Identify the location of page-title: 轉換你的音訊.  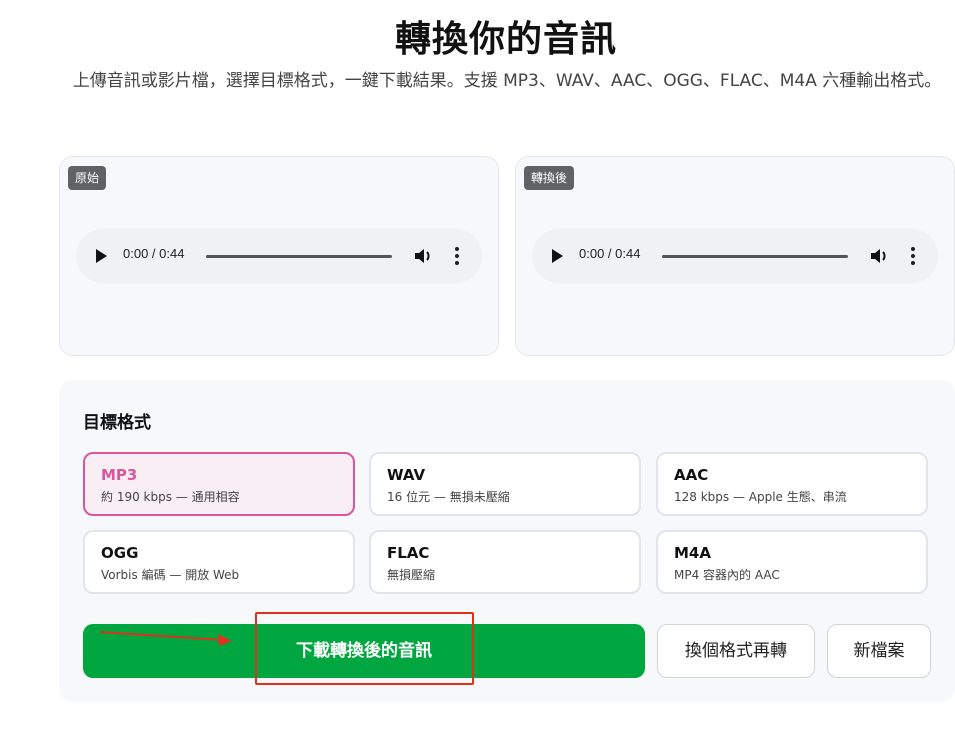
(505, 39).